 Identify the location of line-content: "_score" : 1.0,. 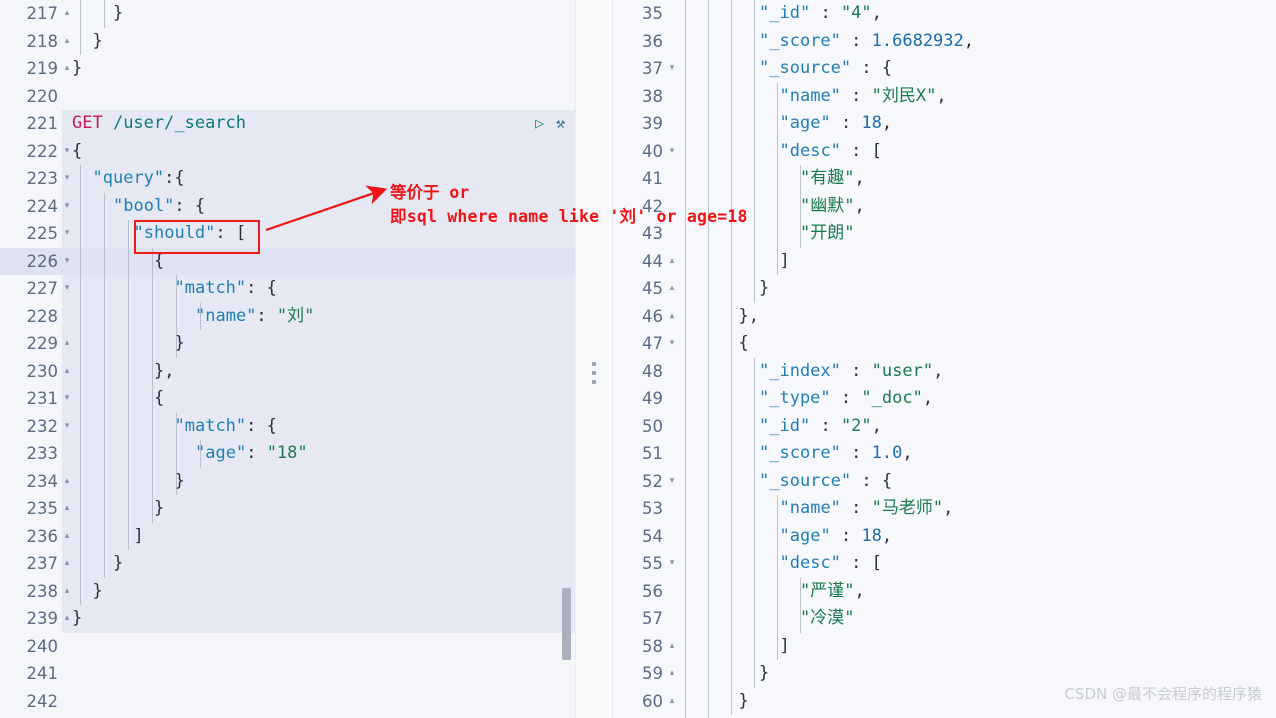
(971, 454).